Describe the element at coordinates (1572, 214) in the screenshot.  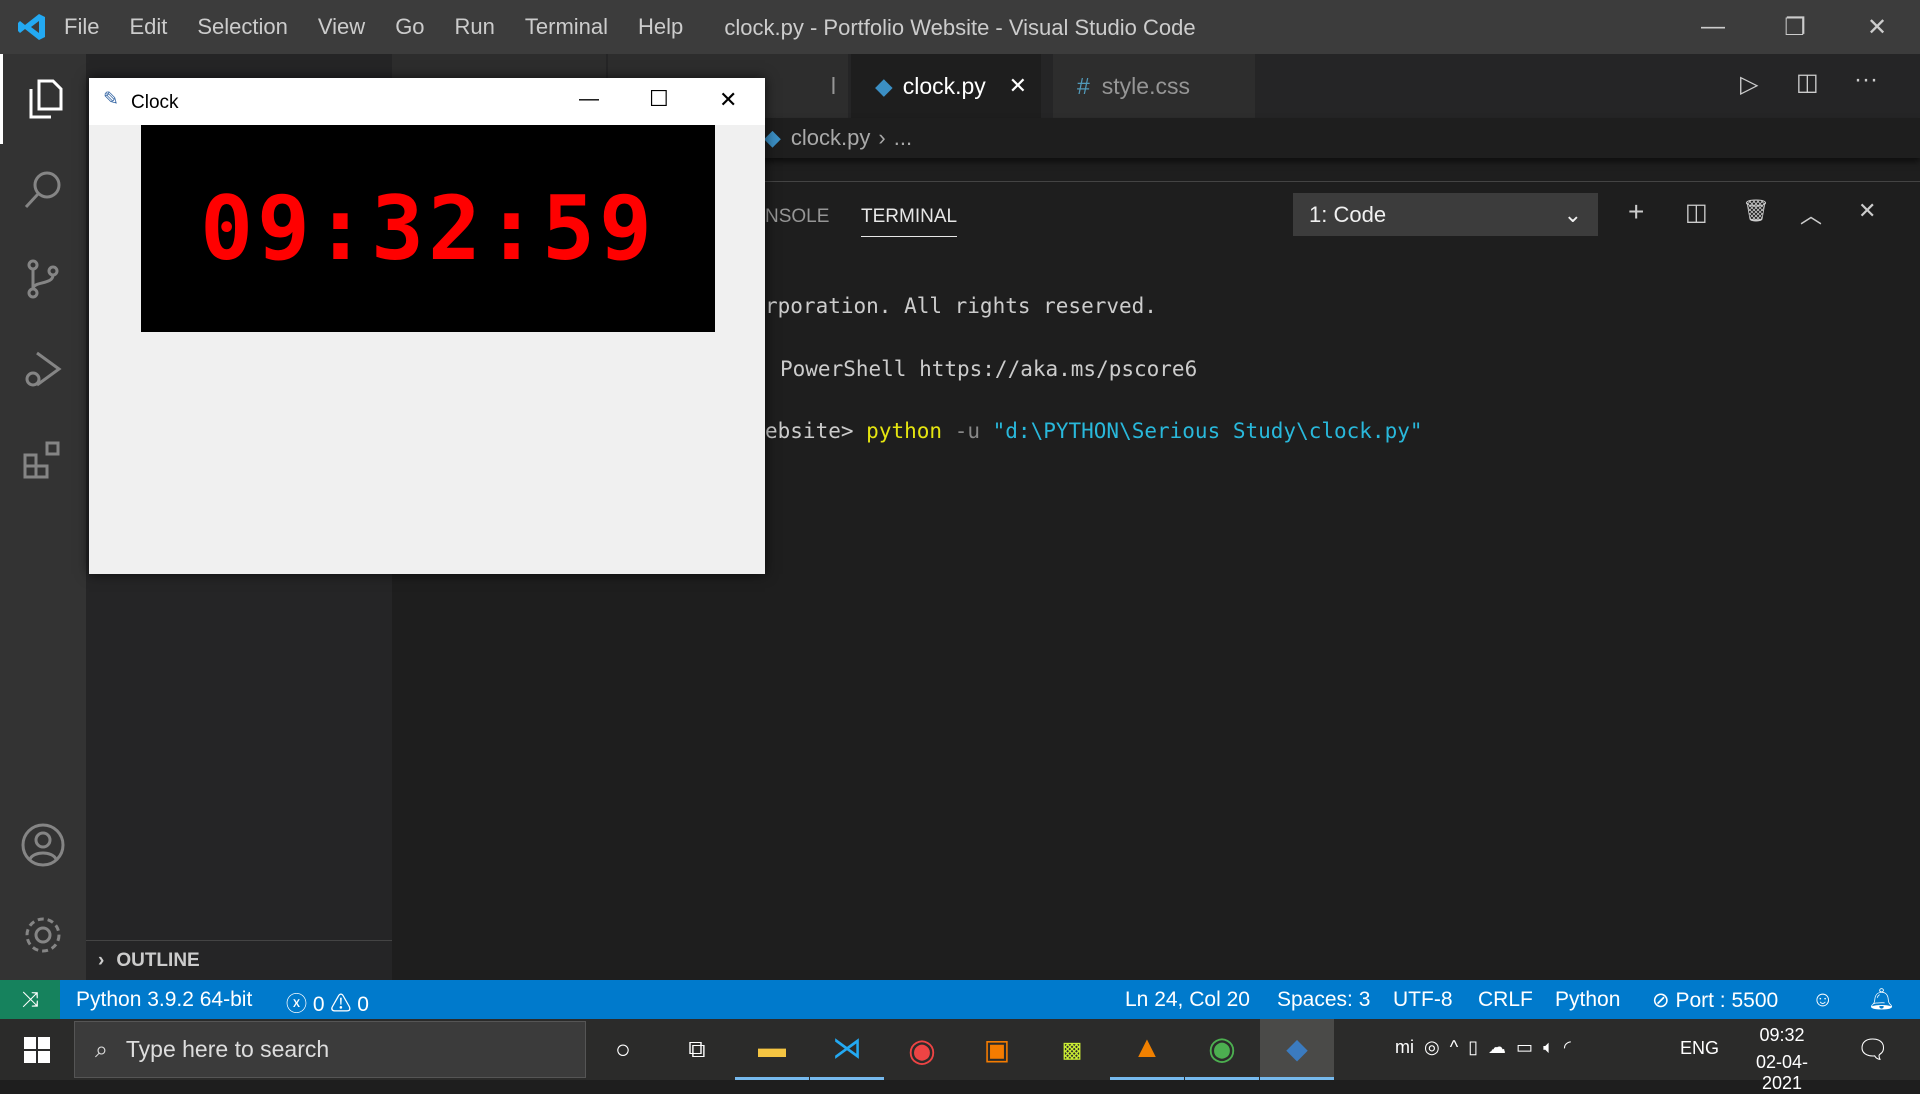
I see `chevron-down-icon: ⌄` at that location.